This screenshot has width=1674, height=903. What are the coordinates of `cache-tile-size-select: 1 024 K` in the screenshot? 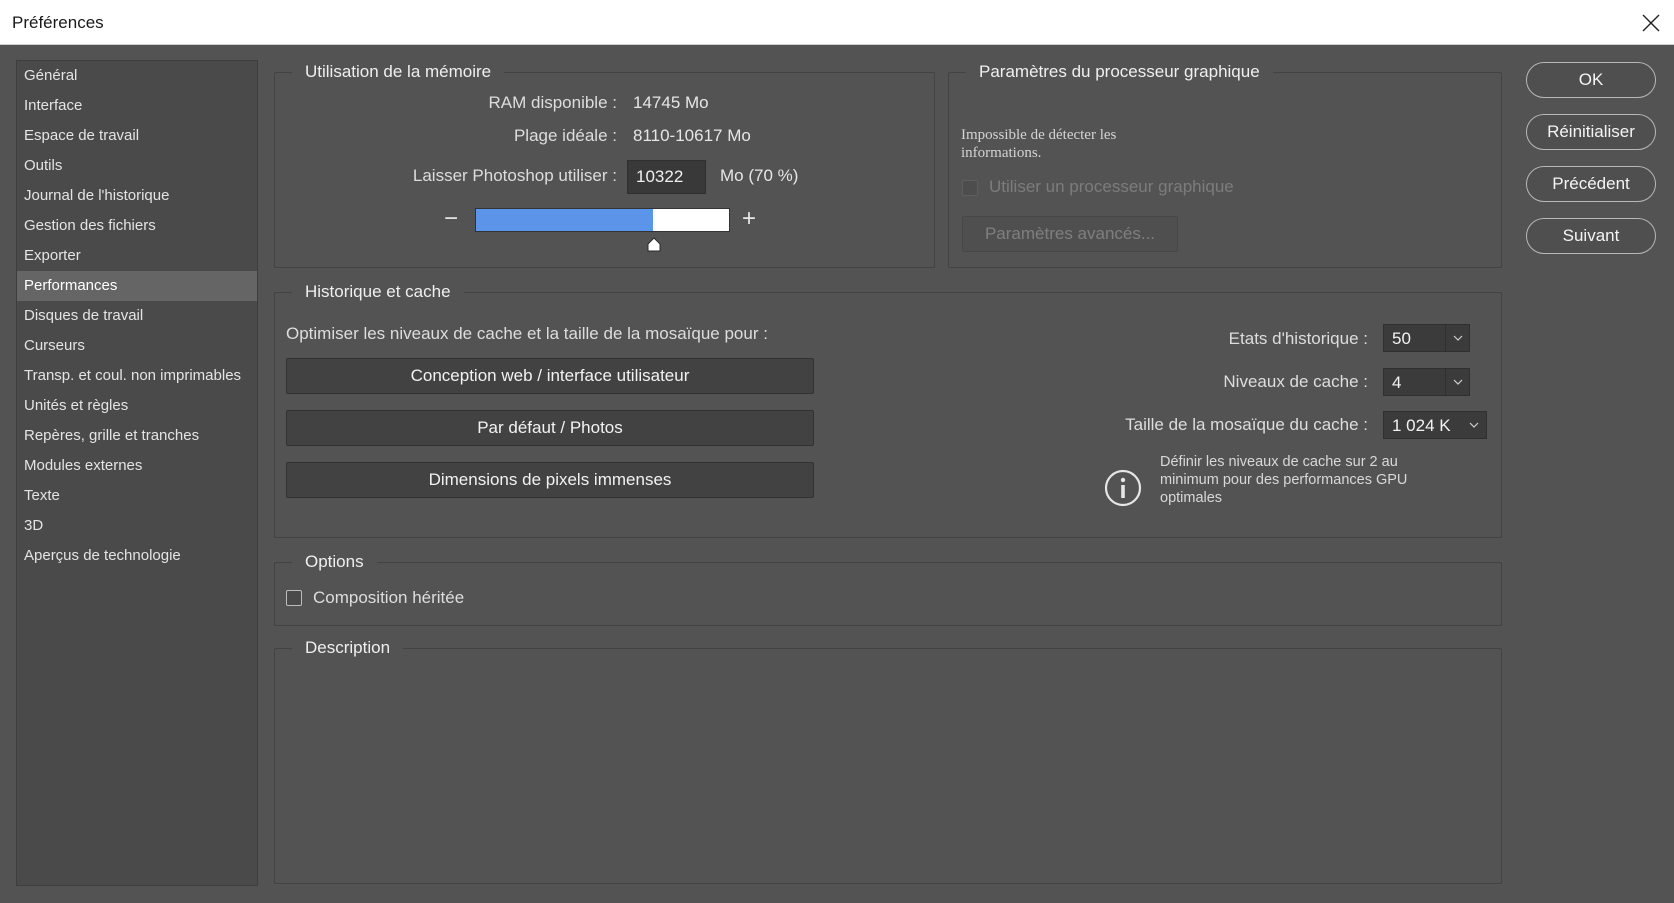 It's located at (1435, 425).